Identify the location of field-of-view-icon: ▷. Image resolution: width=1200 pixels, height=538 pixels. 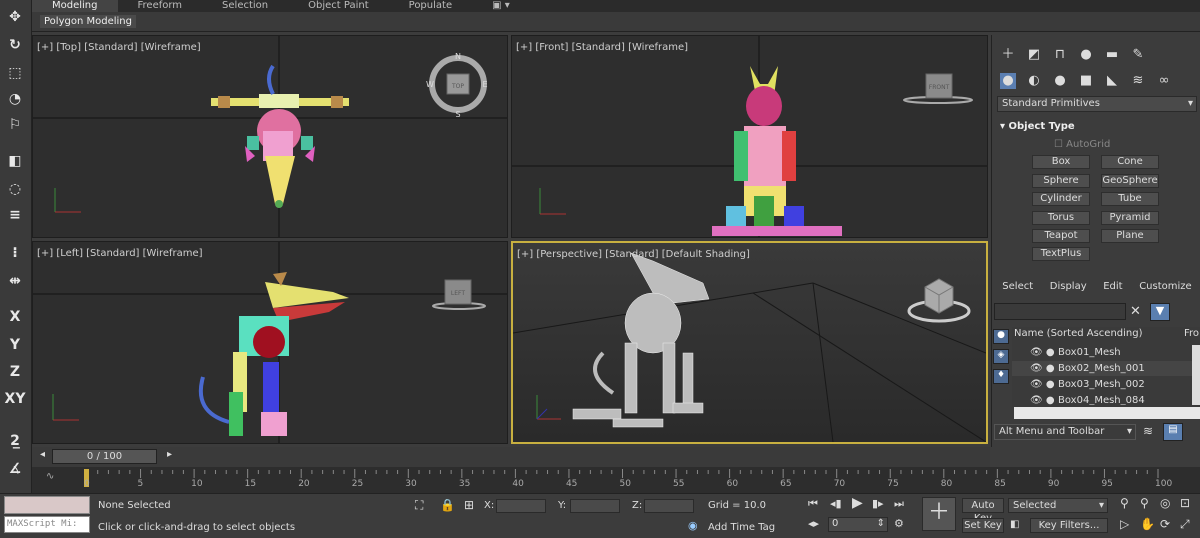
(1124, 524).